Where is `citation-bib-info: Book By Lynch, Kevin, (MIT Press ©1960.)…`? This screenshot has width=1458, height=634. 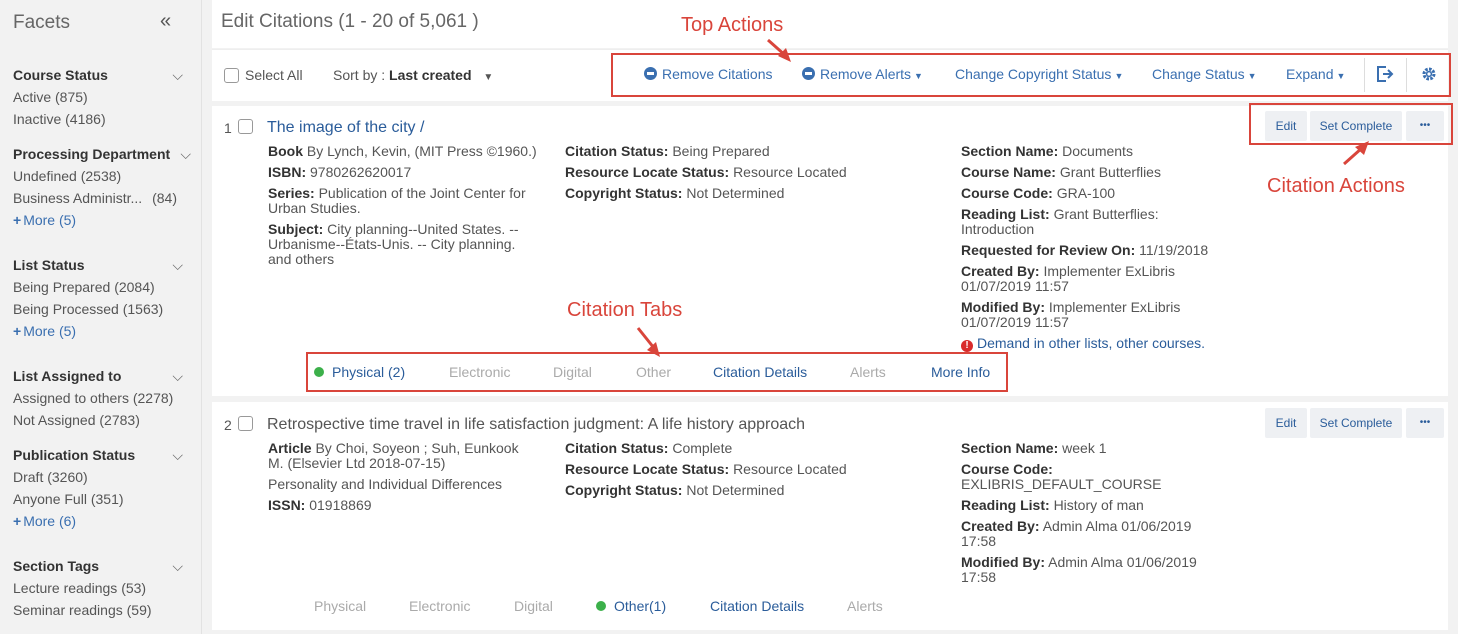 citation-bib-info: Book By Lynch, Kevin, (MIT Press ©1960.)… is located at coordinates (402, 205).